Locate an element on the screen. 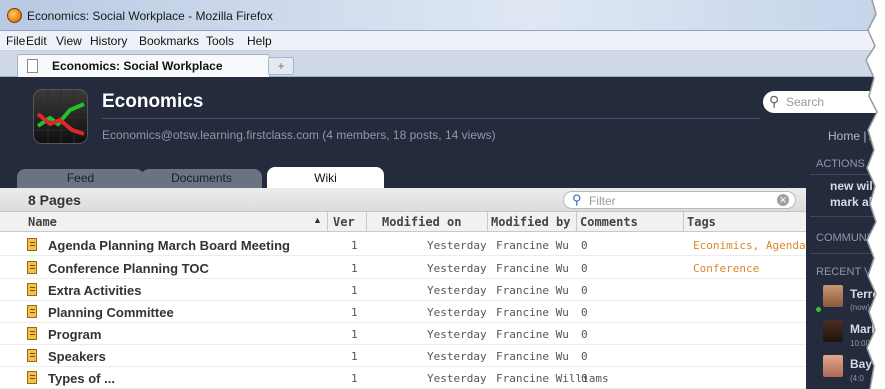 The image size is (885, 389). menu-view: View is located at coordinates (69, 41).